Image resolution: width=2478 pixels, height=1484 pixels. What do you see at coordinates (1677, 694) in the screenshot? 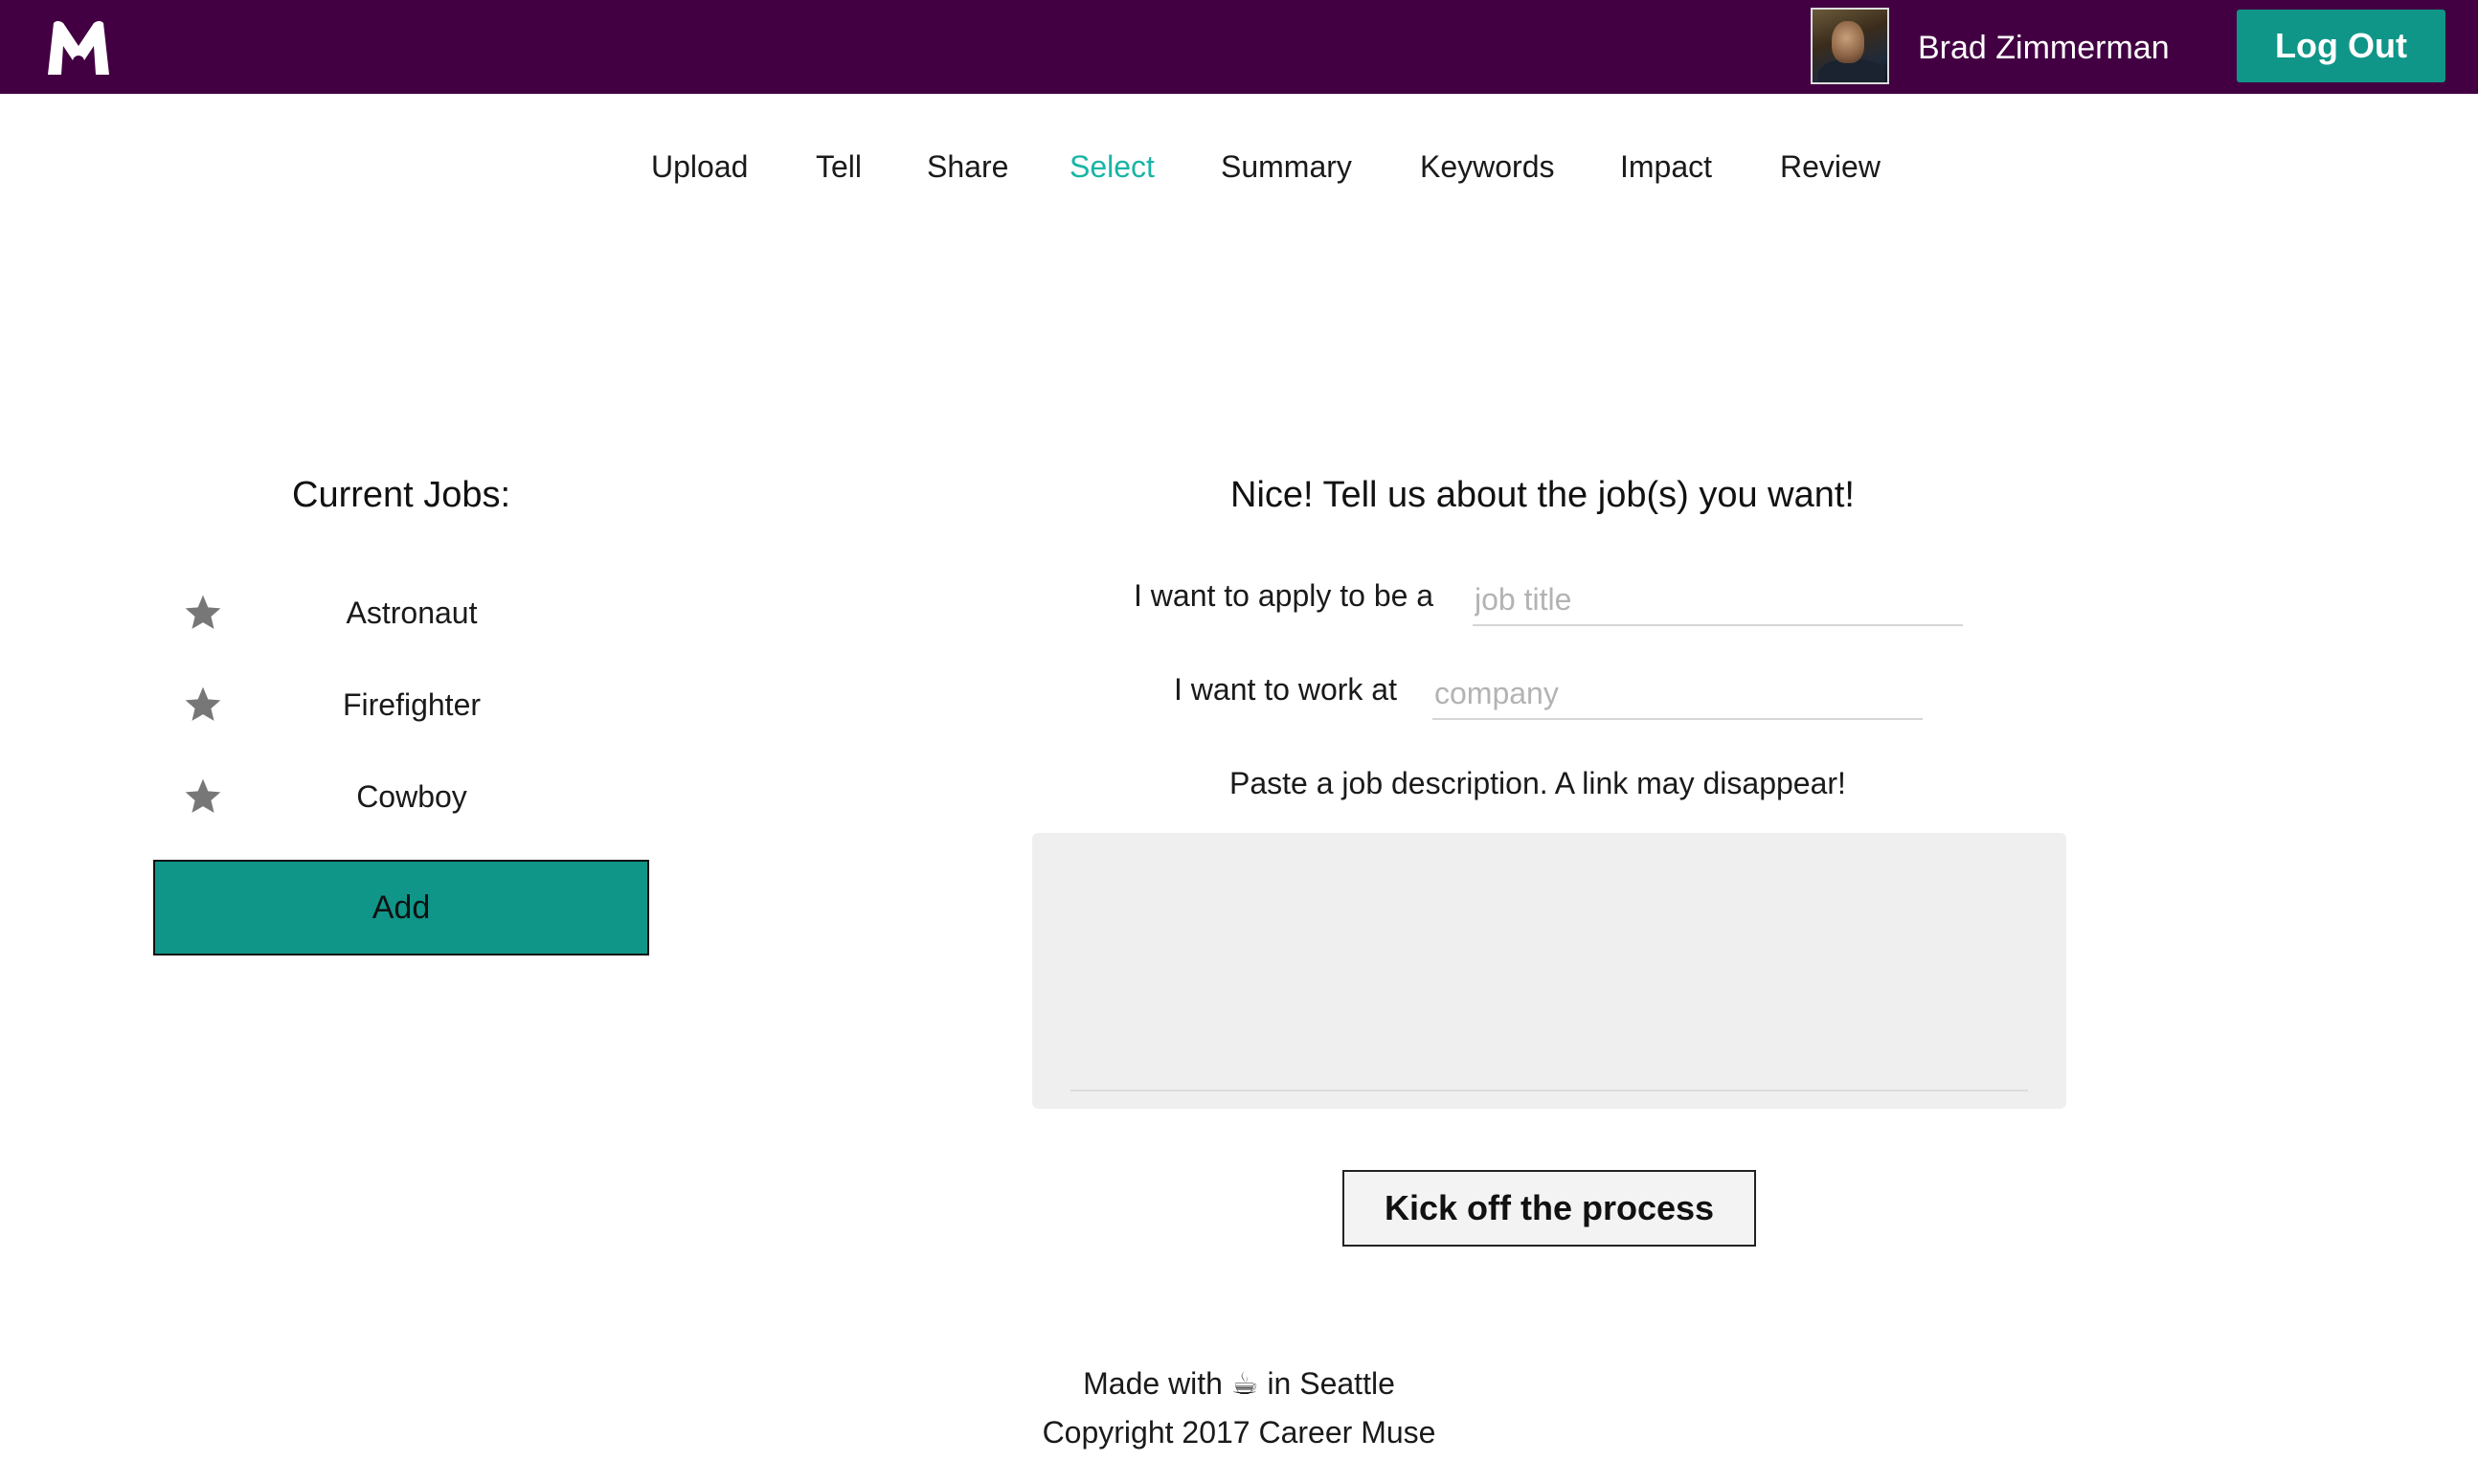
I see `company-input` at bounding box center [1677, 694].